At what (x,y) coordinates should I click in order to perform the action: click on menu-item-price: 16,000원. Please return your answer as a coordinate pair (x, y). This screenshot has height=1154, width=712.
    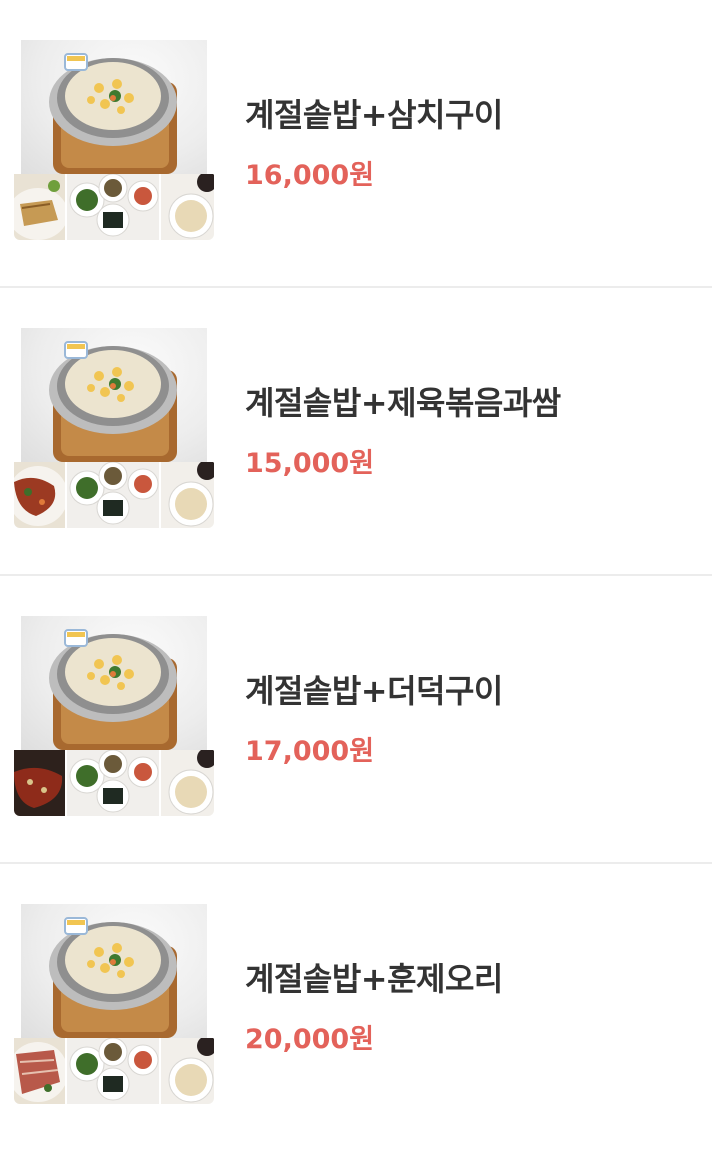
    Looking at the image, I should click on (310, 175).